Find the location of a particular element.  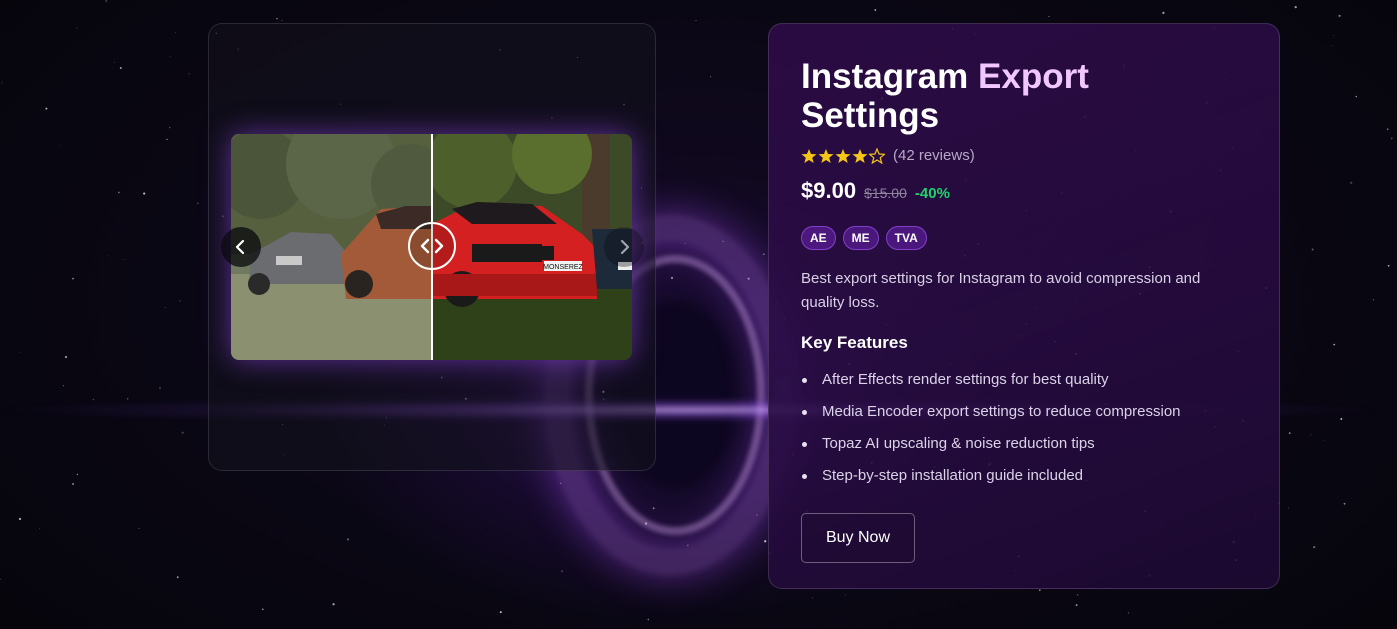

drag-handle-icon is located at coordinates (432, 246).